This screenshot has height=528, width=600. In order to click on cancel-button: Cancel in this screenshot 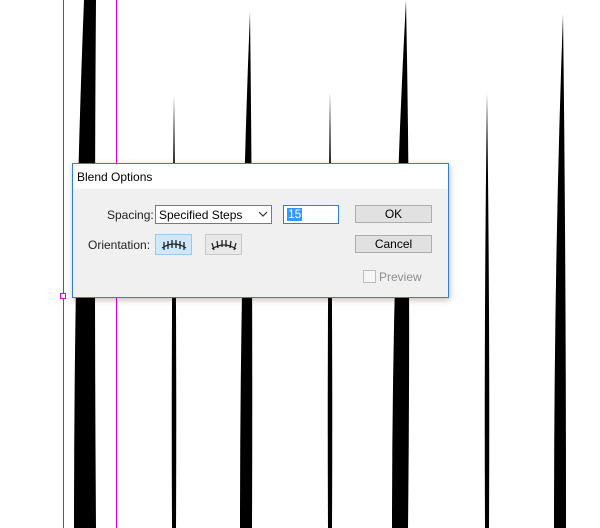, I will do `click(393, 244)`.